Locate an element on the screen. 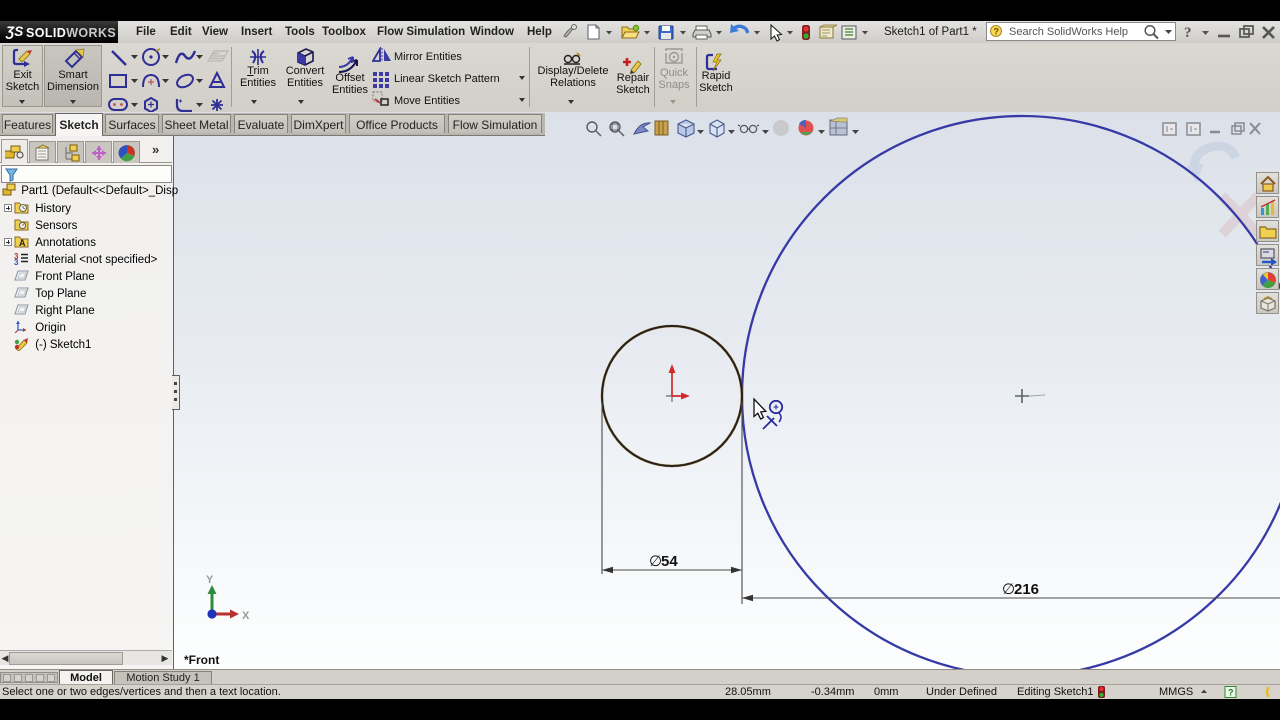  svg-text: X is located at coordinates (246, 616).